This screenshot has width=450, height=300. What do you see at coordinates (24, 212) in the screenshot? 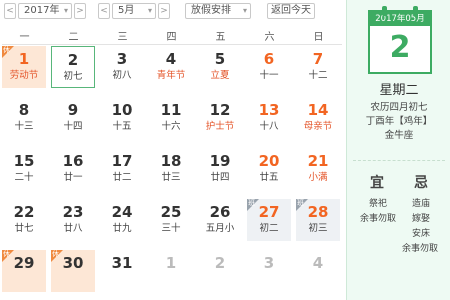
I see `day-number: 22` at bounding box center [24, 212].